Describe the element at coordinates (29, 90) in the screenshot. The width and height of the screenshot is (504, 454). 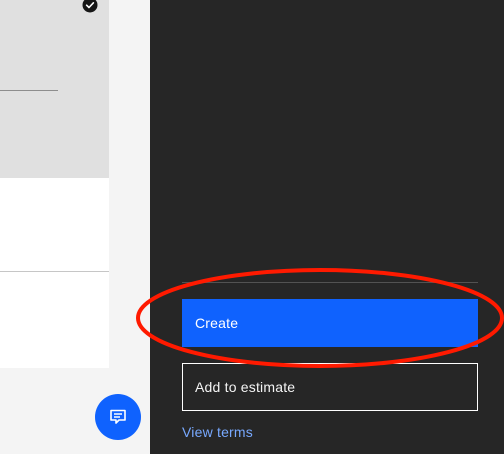
I see `tile-underline` at that location.